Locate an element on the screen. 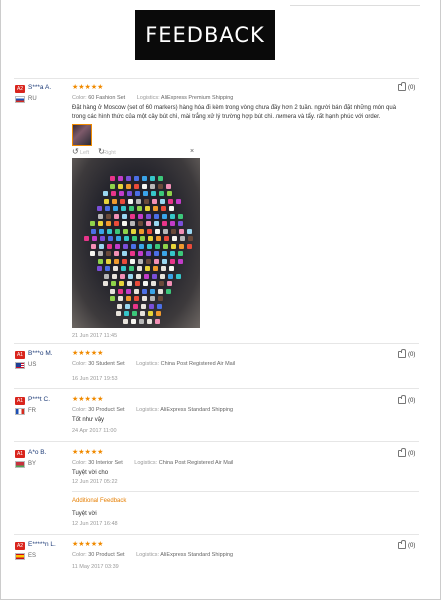  review-date: 24 Apr 2017 11:00 is located at coordinates (94, 431).